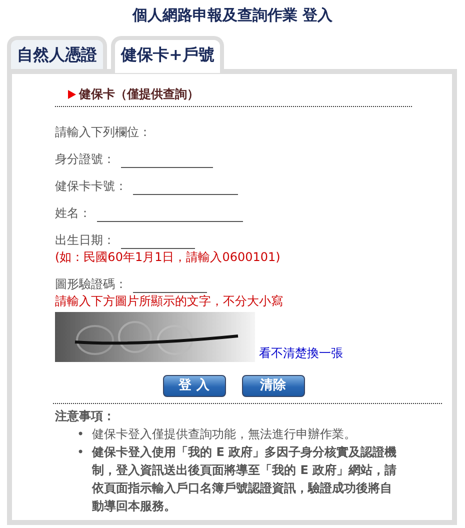  I want to click on field-label: 圖形驗證碼：, so click(91, 284).